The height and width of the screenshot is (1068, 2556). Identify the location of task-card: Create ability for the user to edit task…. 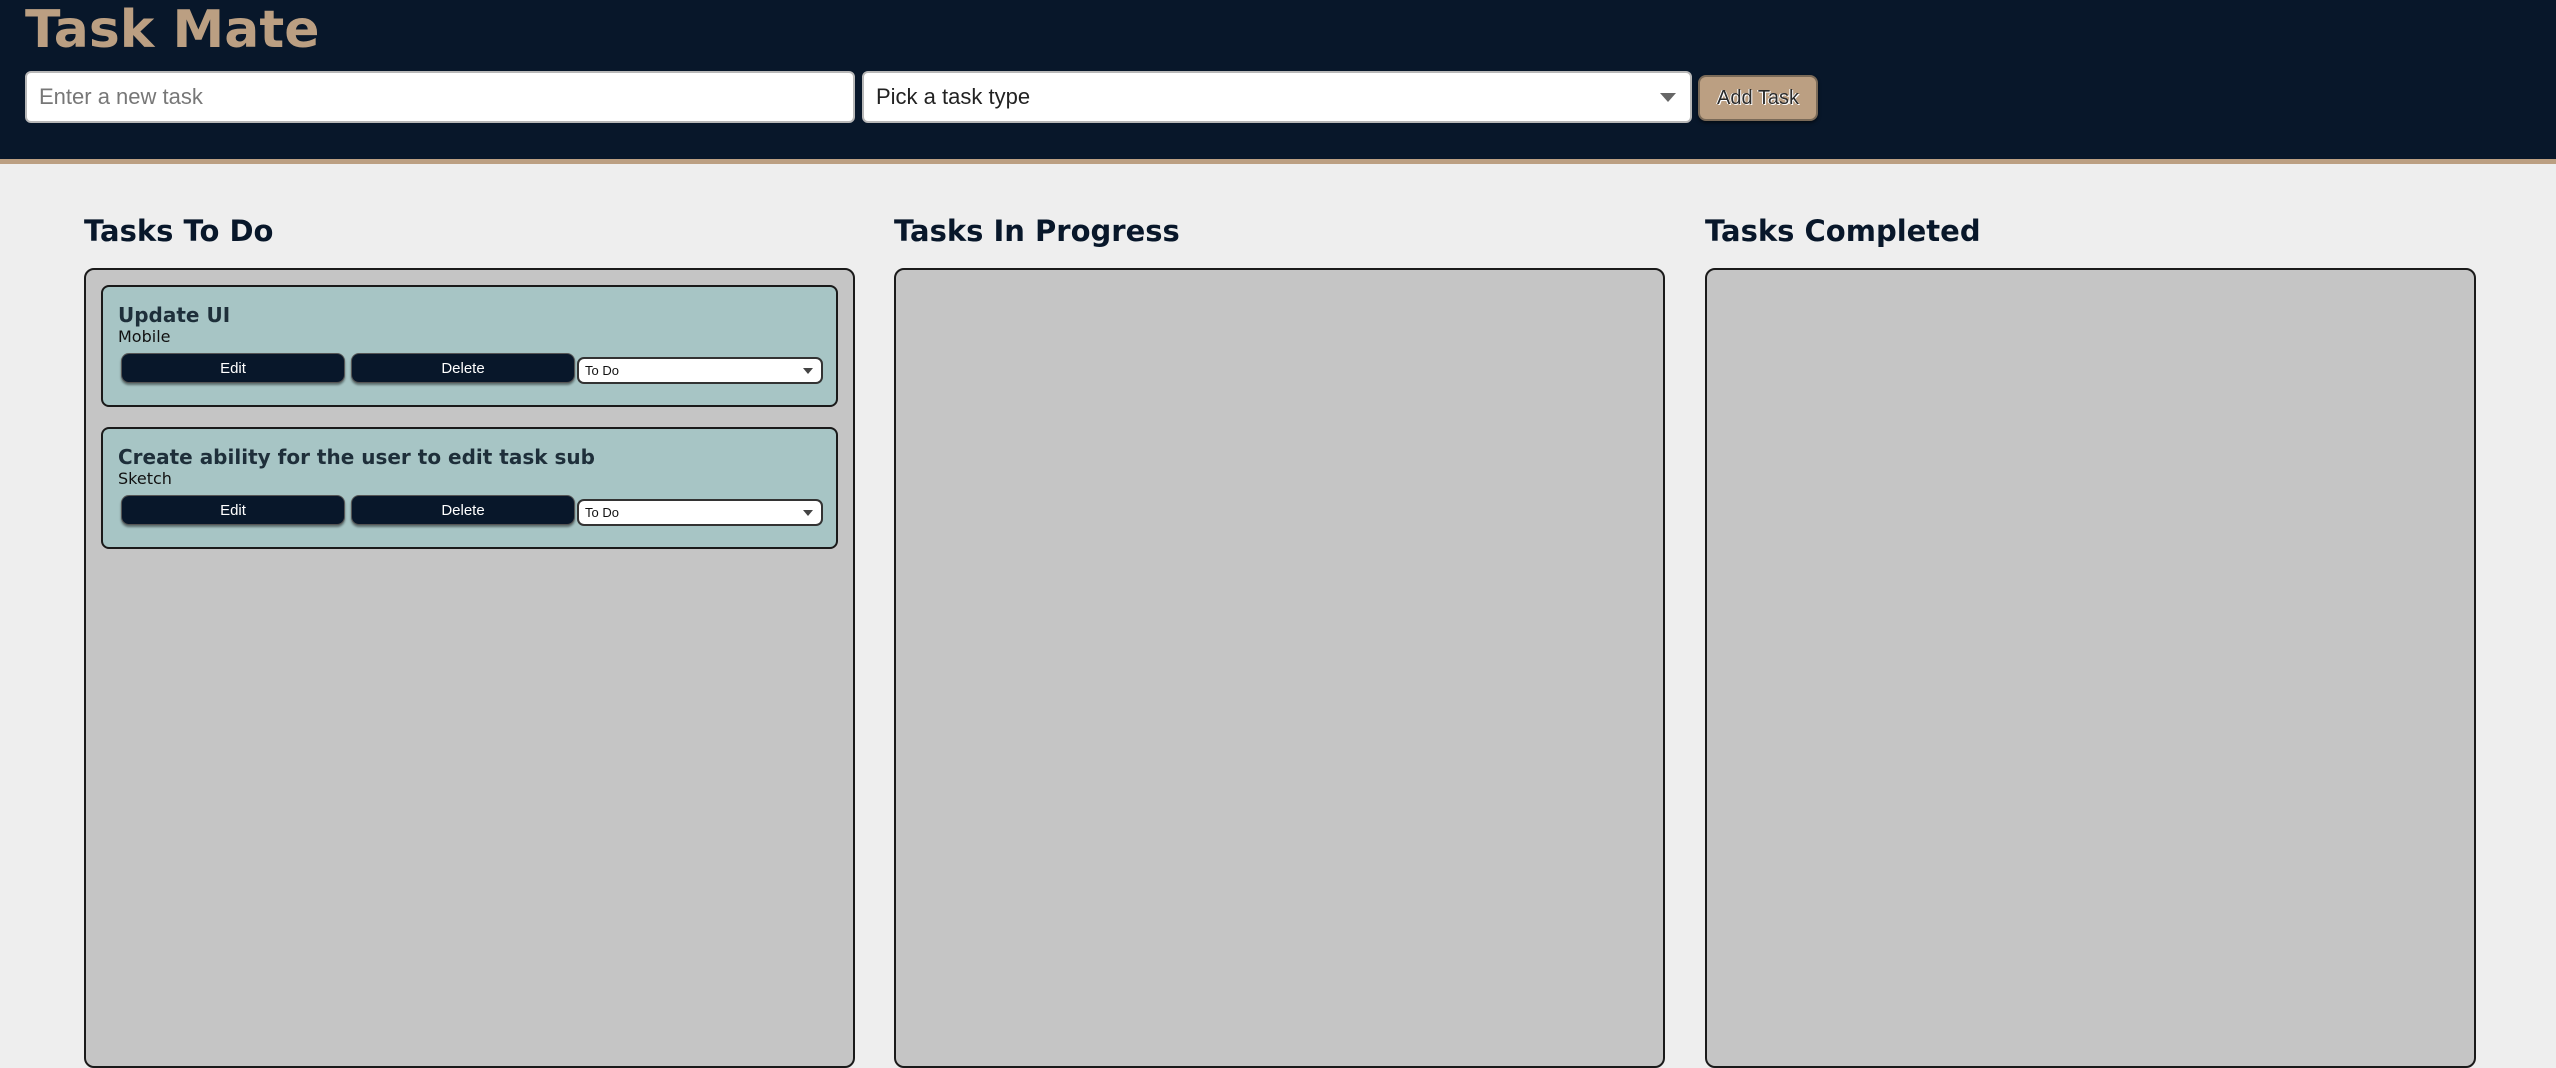
(469, 488).